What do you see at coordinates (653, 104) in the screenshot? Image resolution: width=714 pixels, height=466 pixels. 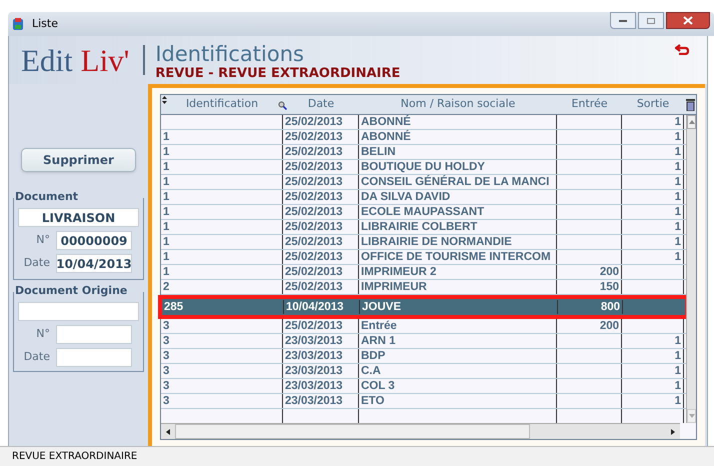 I see `column-header: Sortie` at bounding box center [653, 104].